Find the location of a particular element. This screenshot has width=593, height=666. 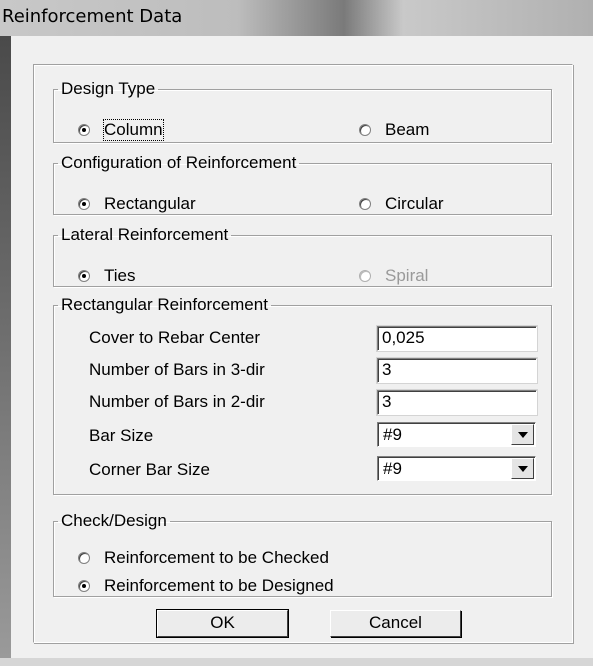

corner-bar-size-value: #9 is located at coordinates (392, 468).